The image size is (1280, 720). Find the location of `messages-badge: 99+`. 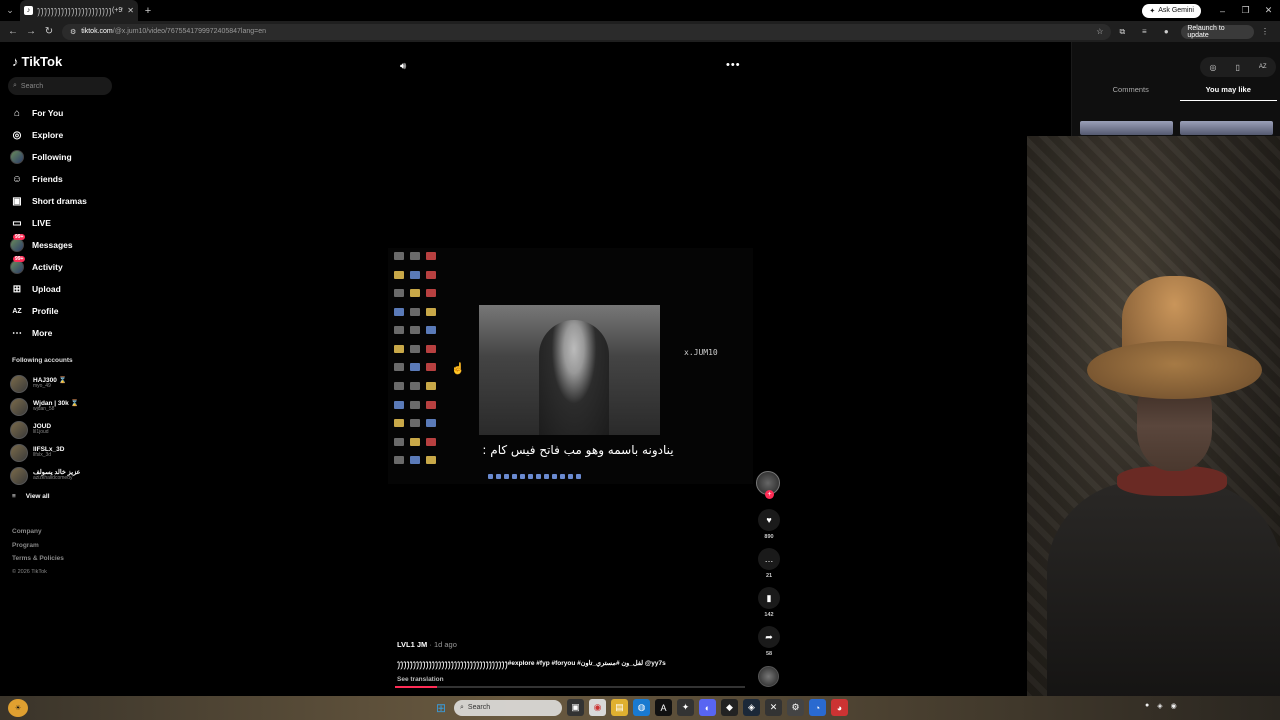

messages-badge: 99+ is located at coordinates (19, 237).